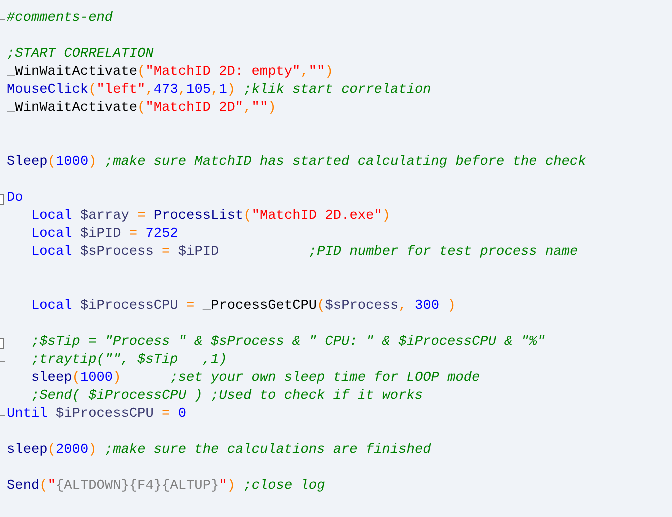 The image size is (672, 517). I want to click on code-comment: ;make sure the calculations are finished, so click(268, 451).